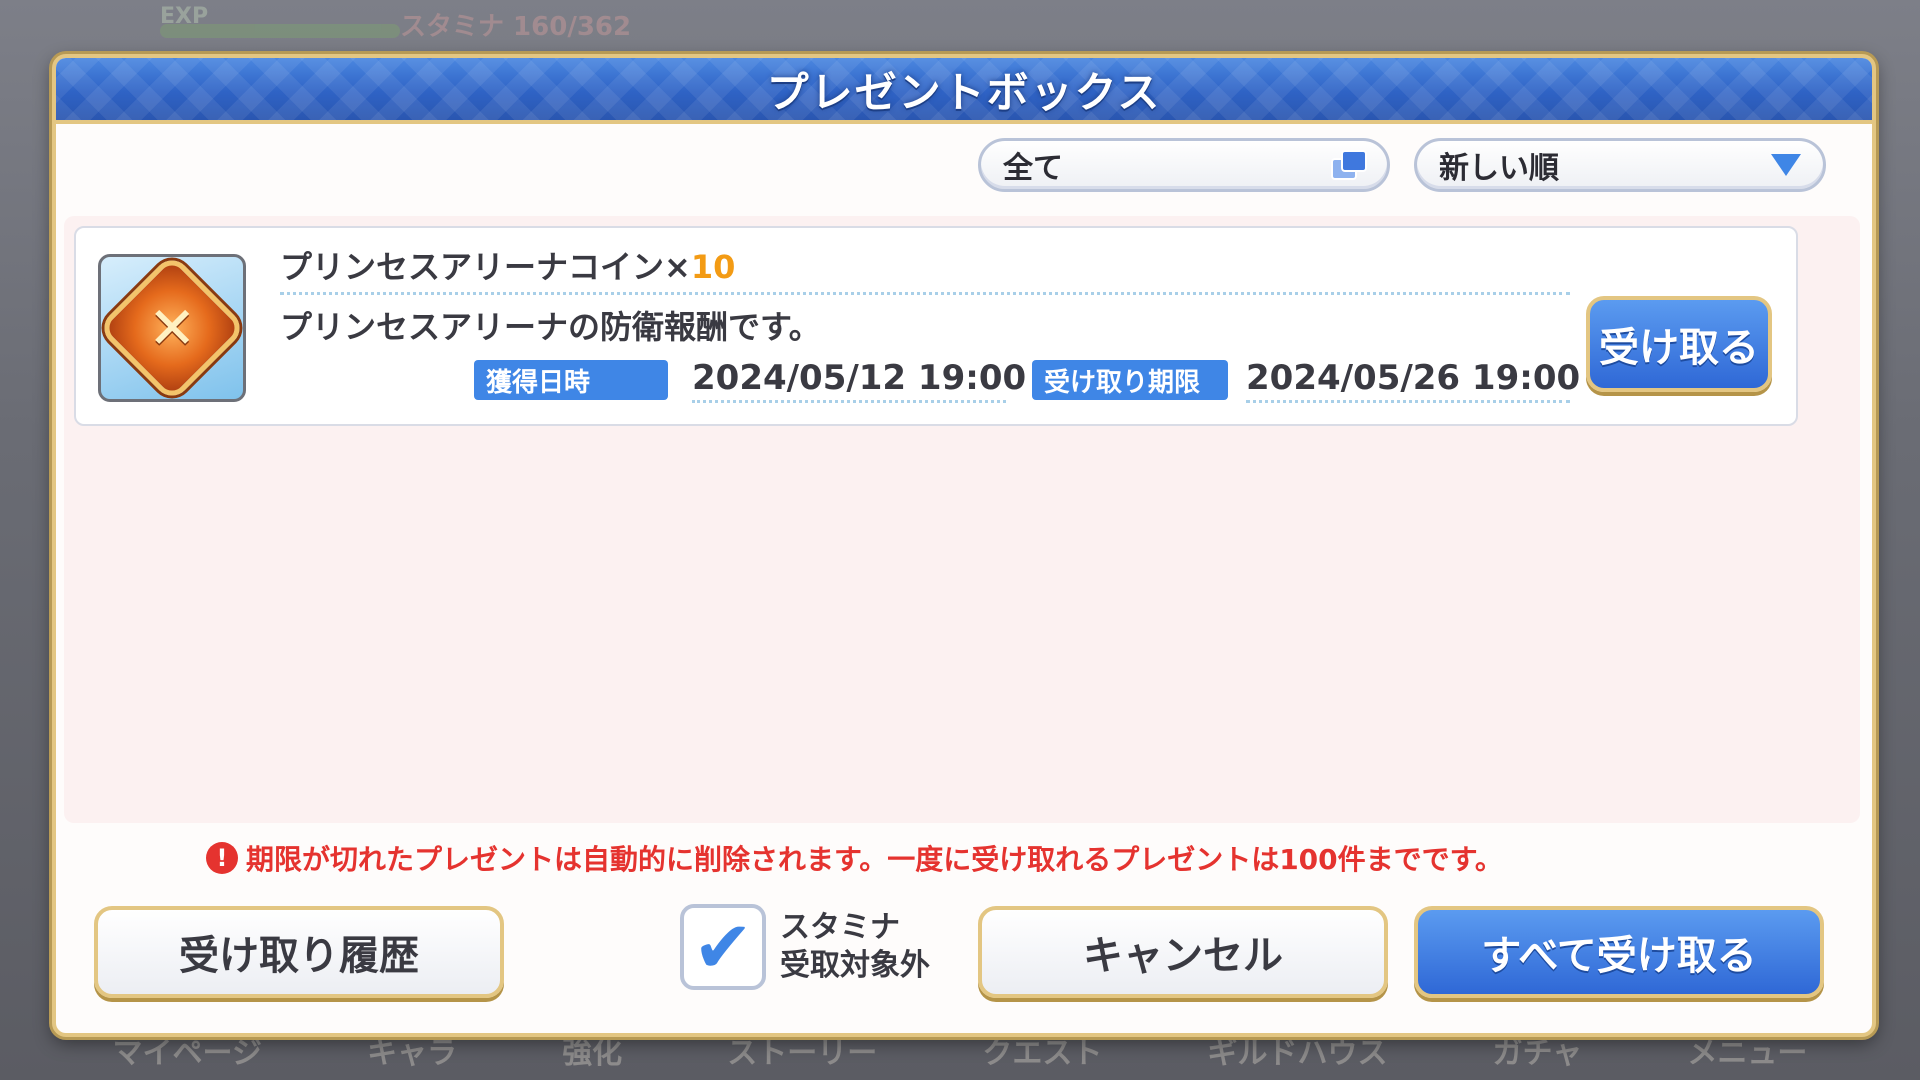  Describe the element at coordinates (571, 380) in the screenshot. I see `acquired-tag: 獲得日時` at that location.